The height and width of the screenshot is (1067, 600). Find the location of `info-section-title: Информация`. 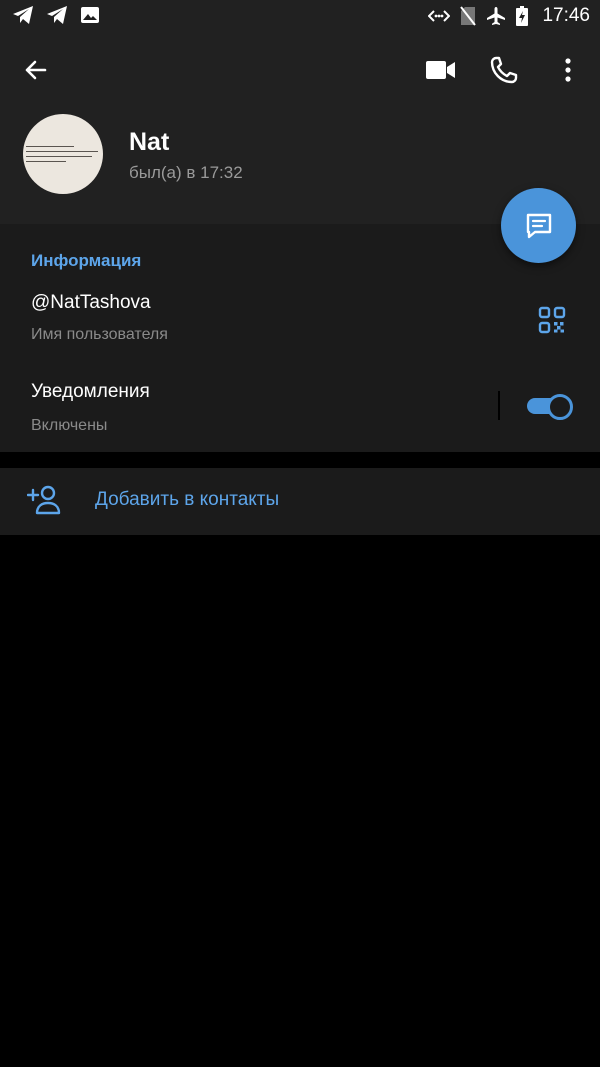

info-section-title: Информация is located at coordinates (86, 260).